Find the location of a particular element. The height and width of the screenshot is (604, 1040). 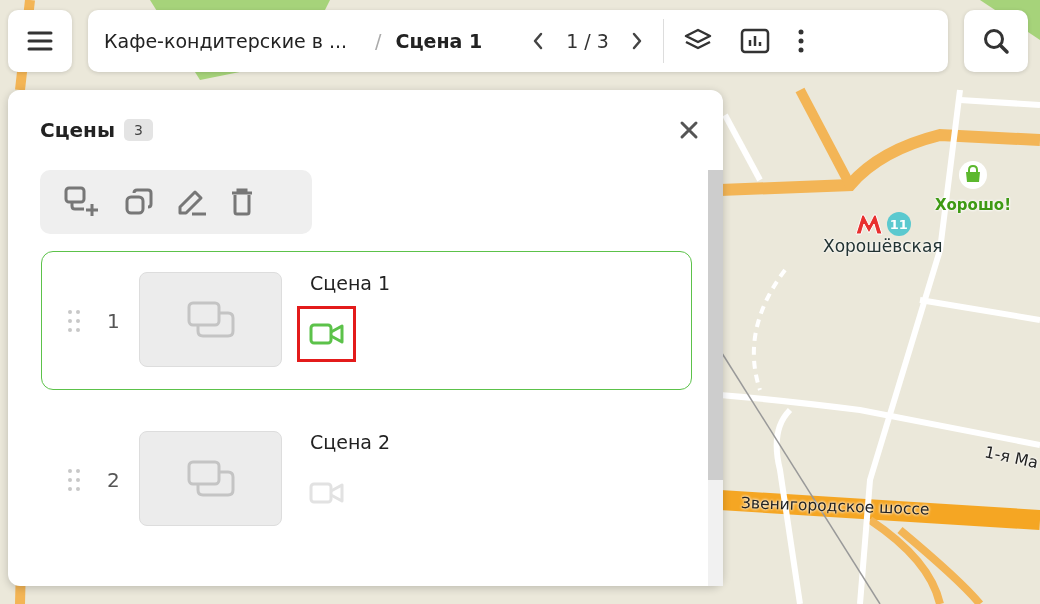

chevron-right-icon is located at coordinates (636, 41).